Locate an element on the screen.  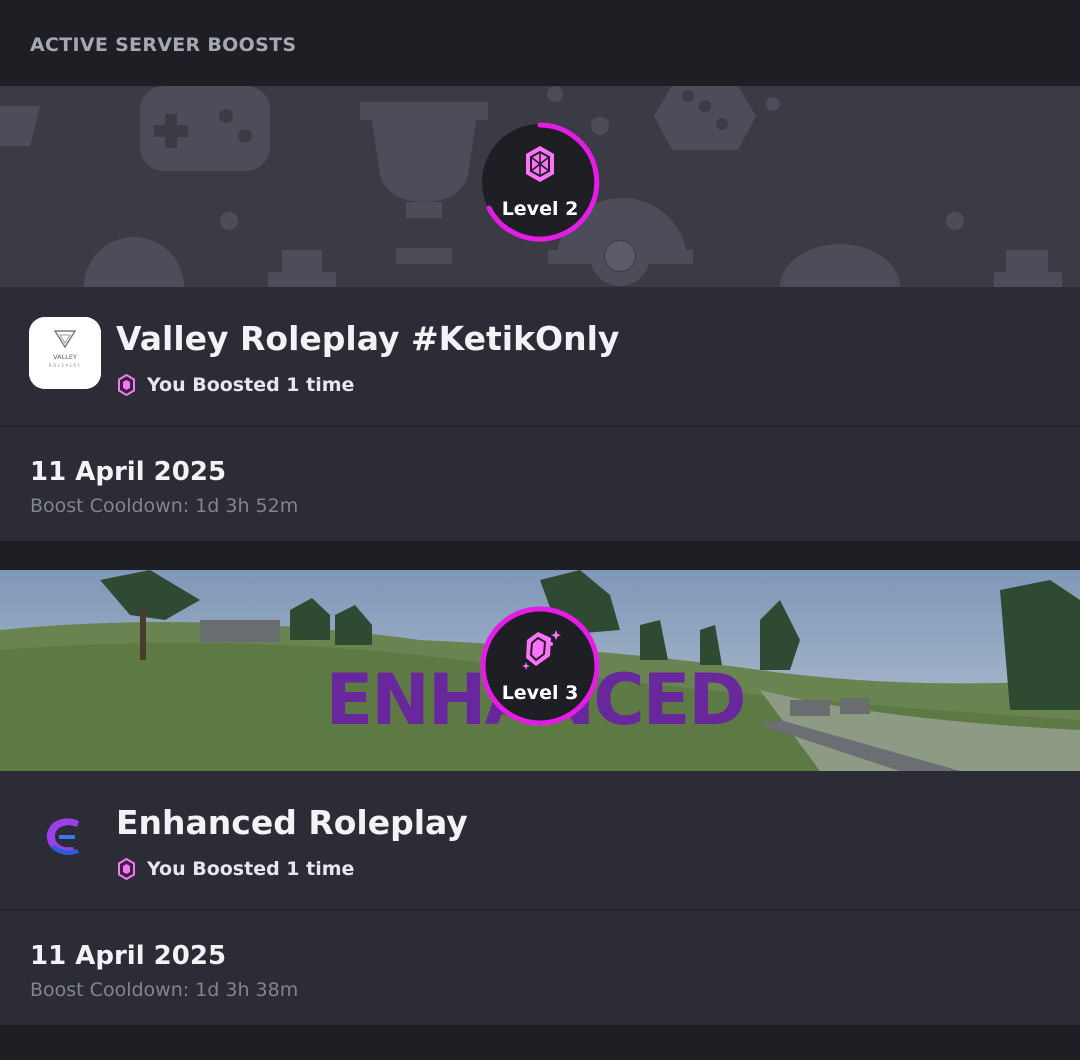
boost-cooldown: Boost Cooldown: 1d 3h 52m is located at coordinates (164, 506).